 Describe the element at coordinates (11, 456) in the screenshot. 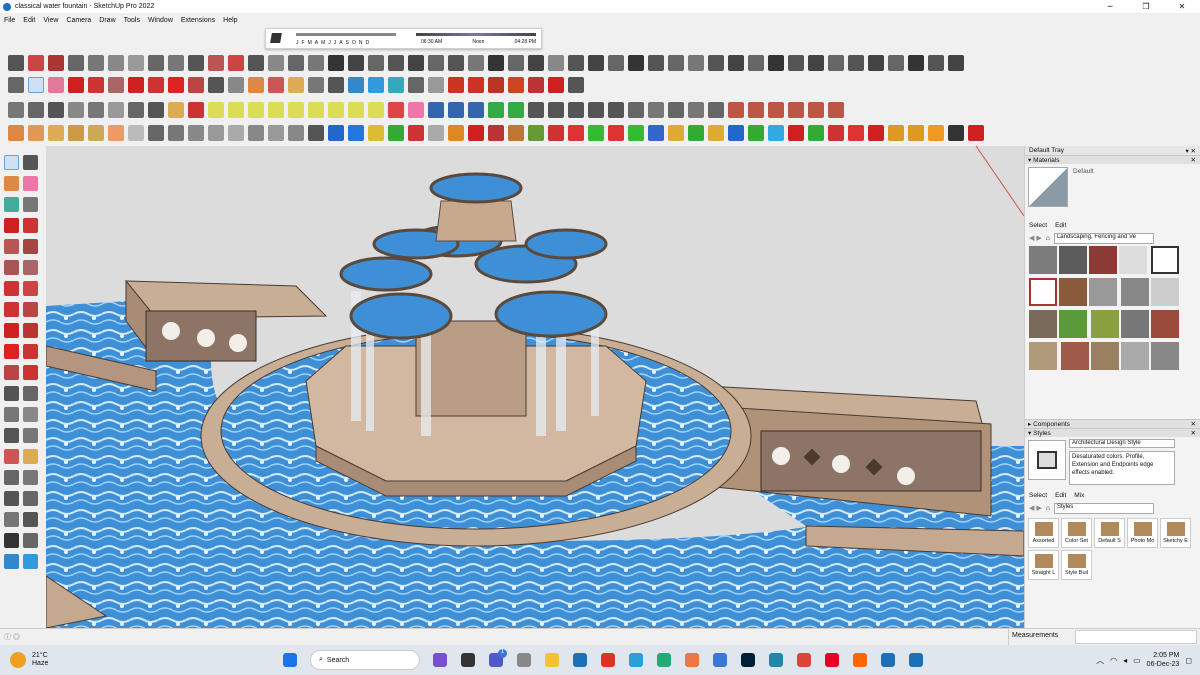

I see `orbit-icon` at that location.